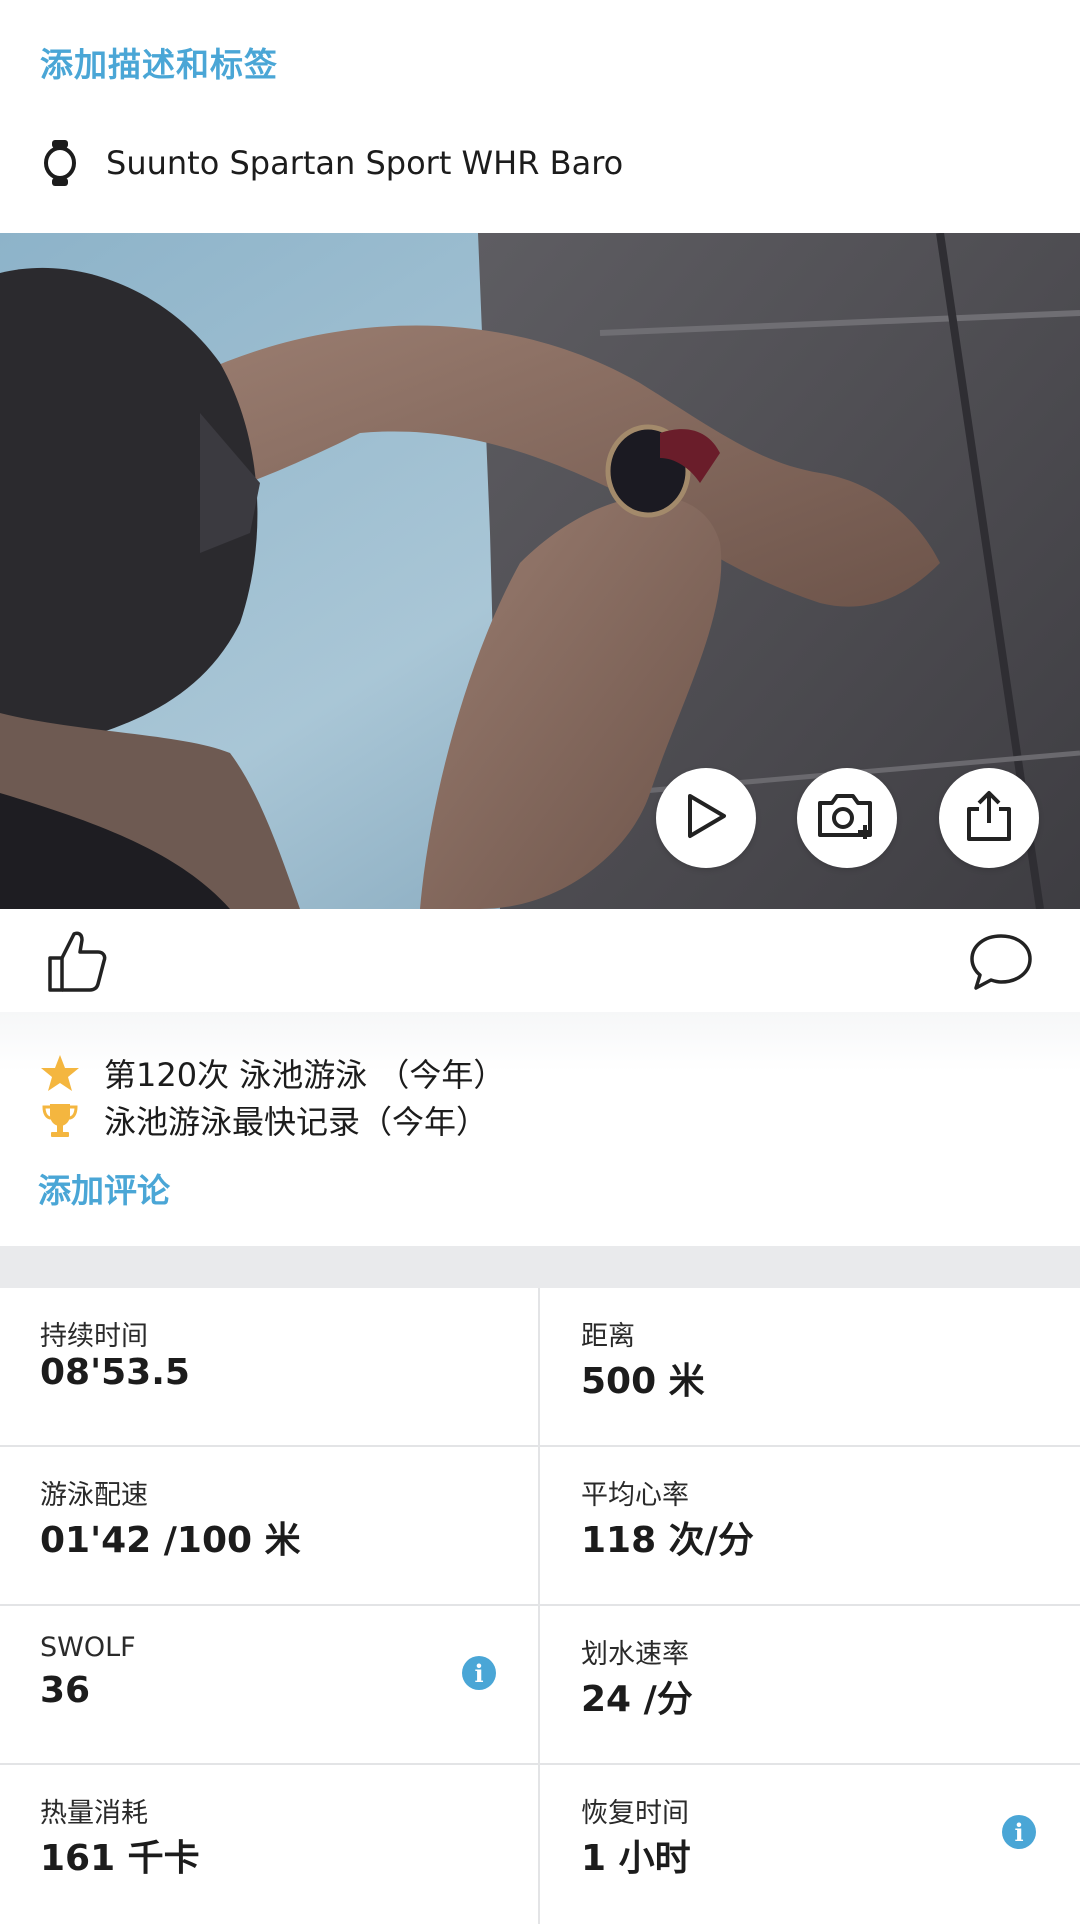  What do you see at coordinates (60, 1073) in the screenshot?
I see `star-icon` at bounding box center [60, 1073].